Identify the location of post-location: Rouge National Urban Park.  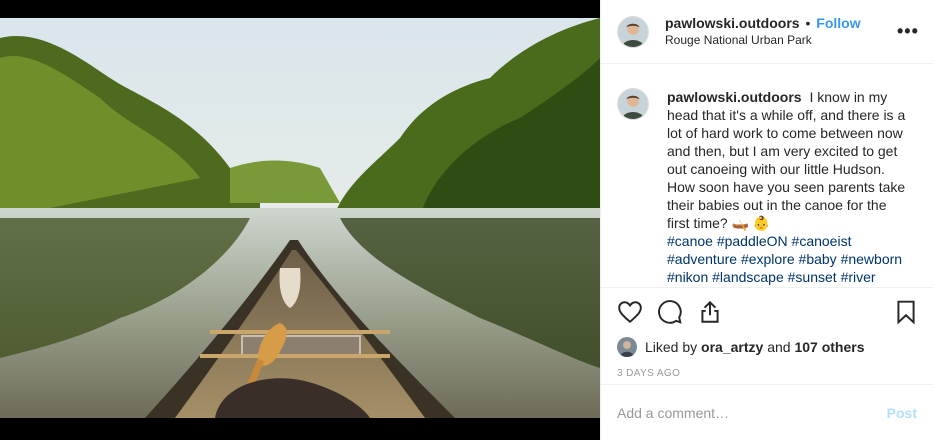
(781, 40).